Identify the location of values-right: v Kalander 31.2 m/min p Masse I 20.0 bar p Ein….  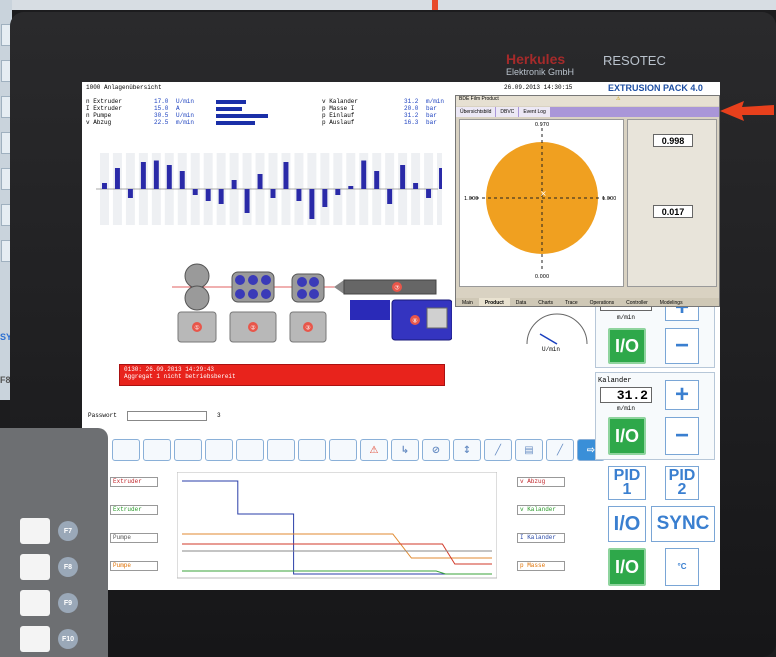
(383, 112).